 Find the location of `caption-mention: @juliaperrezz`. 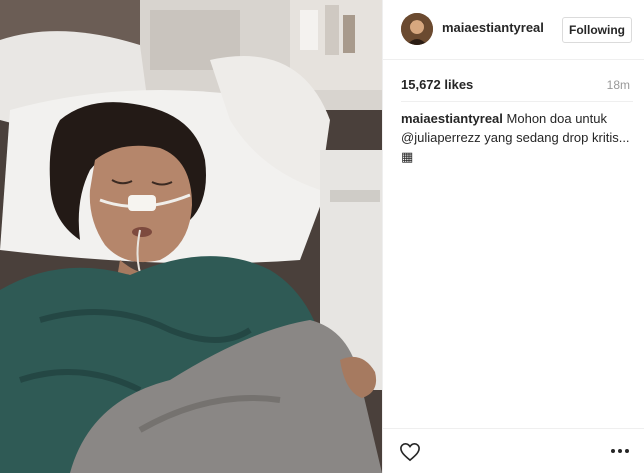

caption-mention: @juliaperrezz is located at coordinates (441, 137).